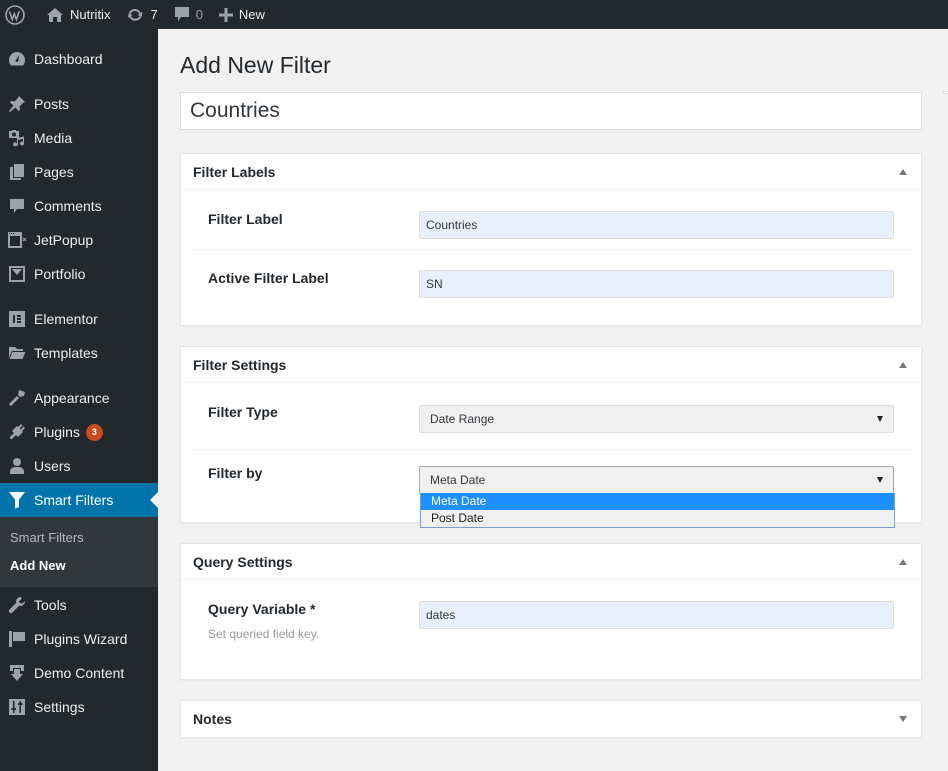 This screenshot has height=771, width=948. I want to click on updates-icon, so click(135, 15).